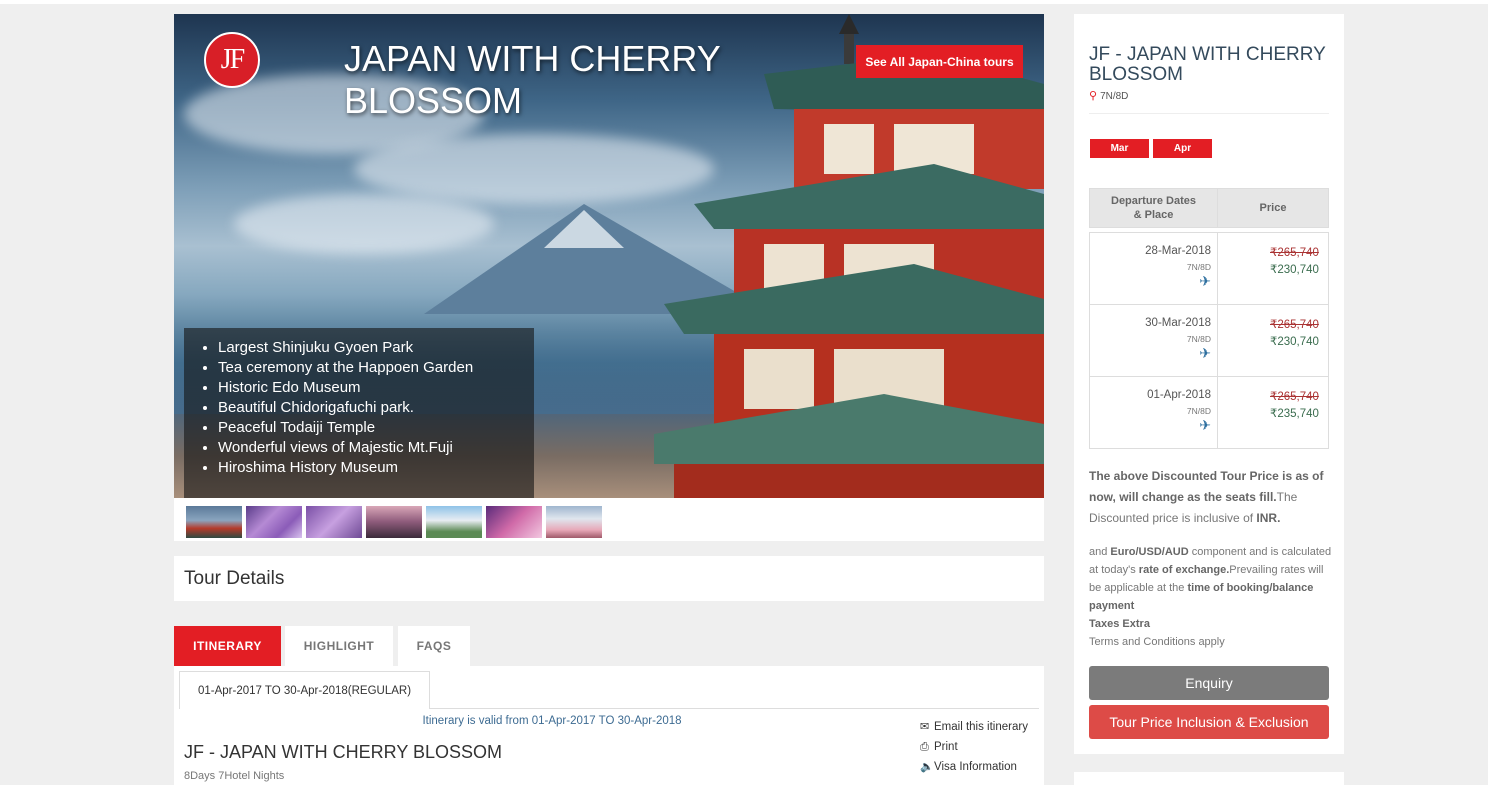 This screenshot has width=1488, height=785. What do you see at coordinates (454, 522) in the screenshot?
I see `thumbnail-castle` at bounding box center [454, 522].